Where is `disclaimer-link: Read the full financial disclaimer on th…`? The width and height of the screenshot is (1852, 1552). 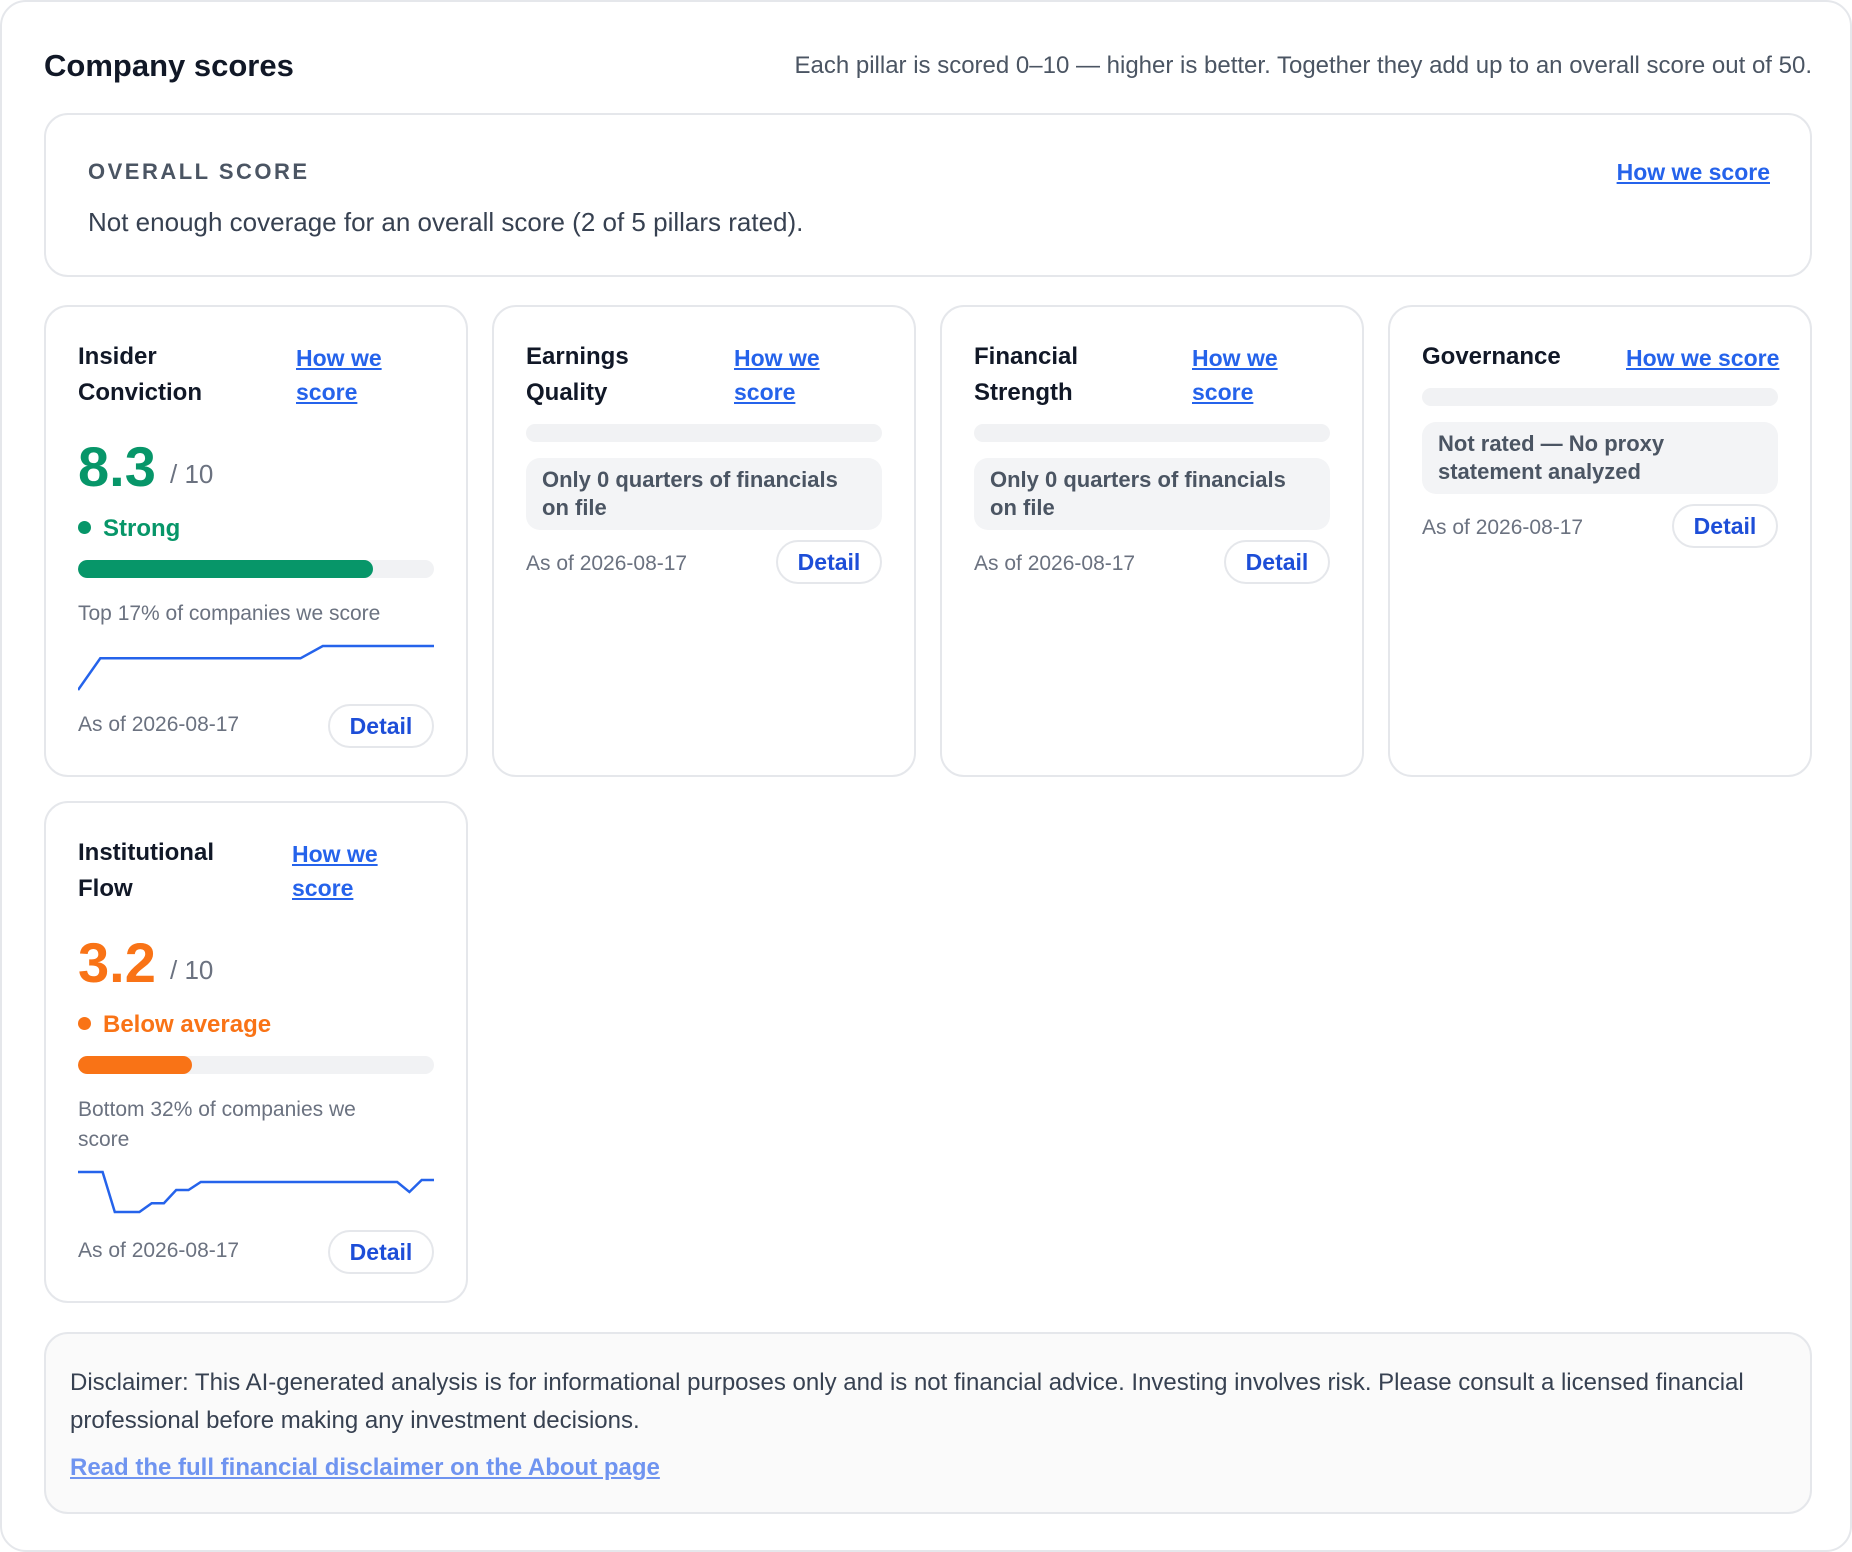
disclaimer-link: Read the full financial disclaimer on th… is located at coordinates (365, 1468).